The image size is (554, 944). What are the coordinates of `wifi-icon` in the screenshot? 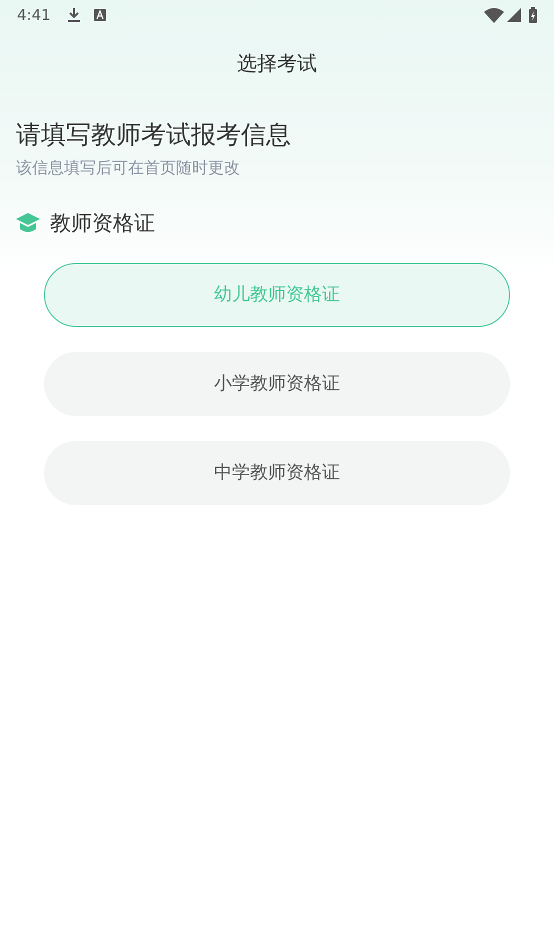 It's located at (494, 15).